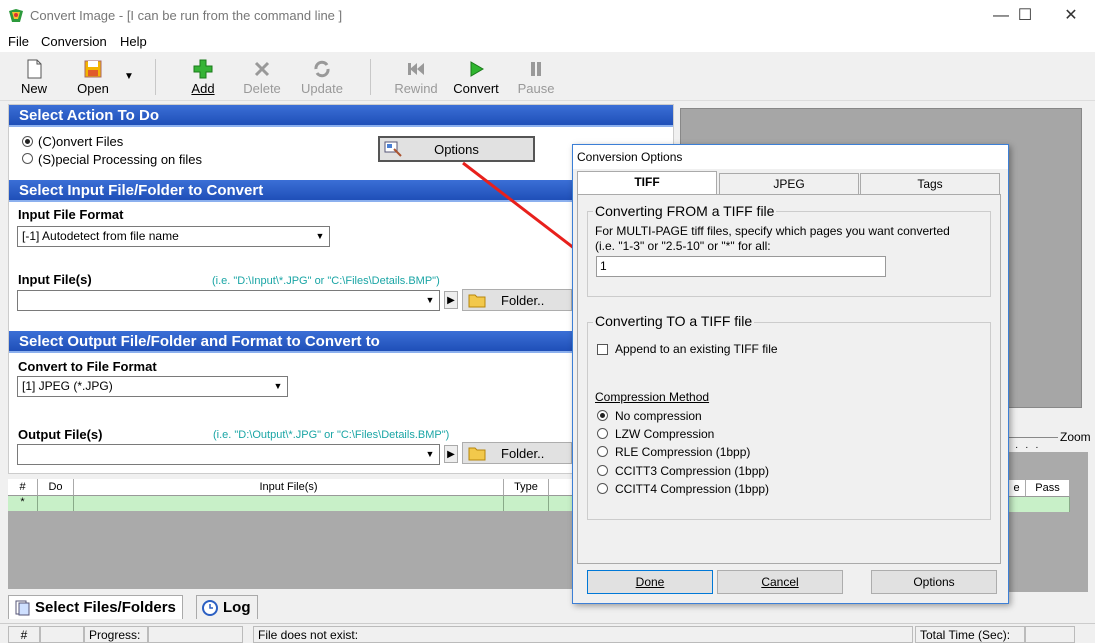 The width and height of the screenshot is (1095, 643). What do you see at coordinates (476, 88) in the screenshot?
I see `convert-label: Convert` at bounding box center [476, 88].